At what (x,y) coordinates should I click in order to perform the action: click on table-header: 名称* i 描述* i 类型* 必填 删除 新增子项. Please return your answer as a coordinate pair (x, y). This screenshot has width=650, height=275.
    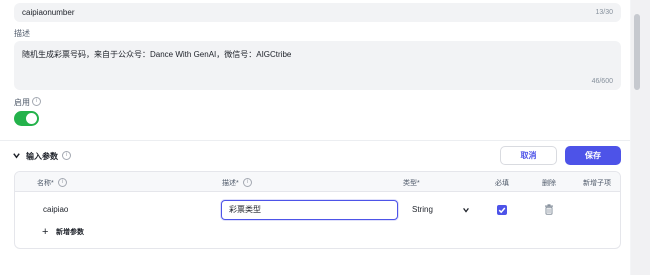
    Looking at the image, I should click on (317, 182).